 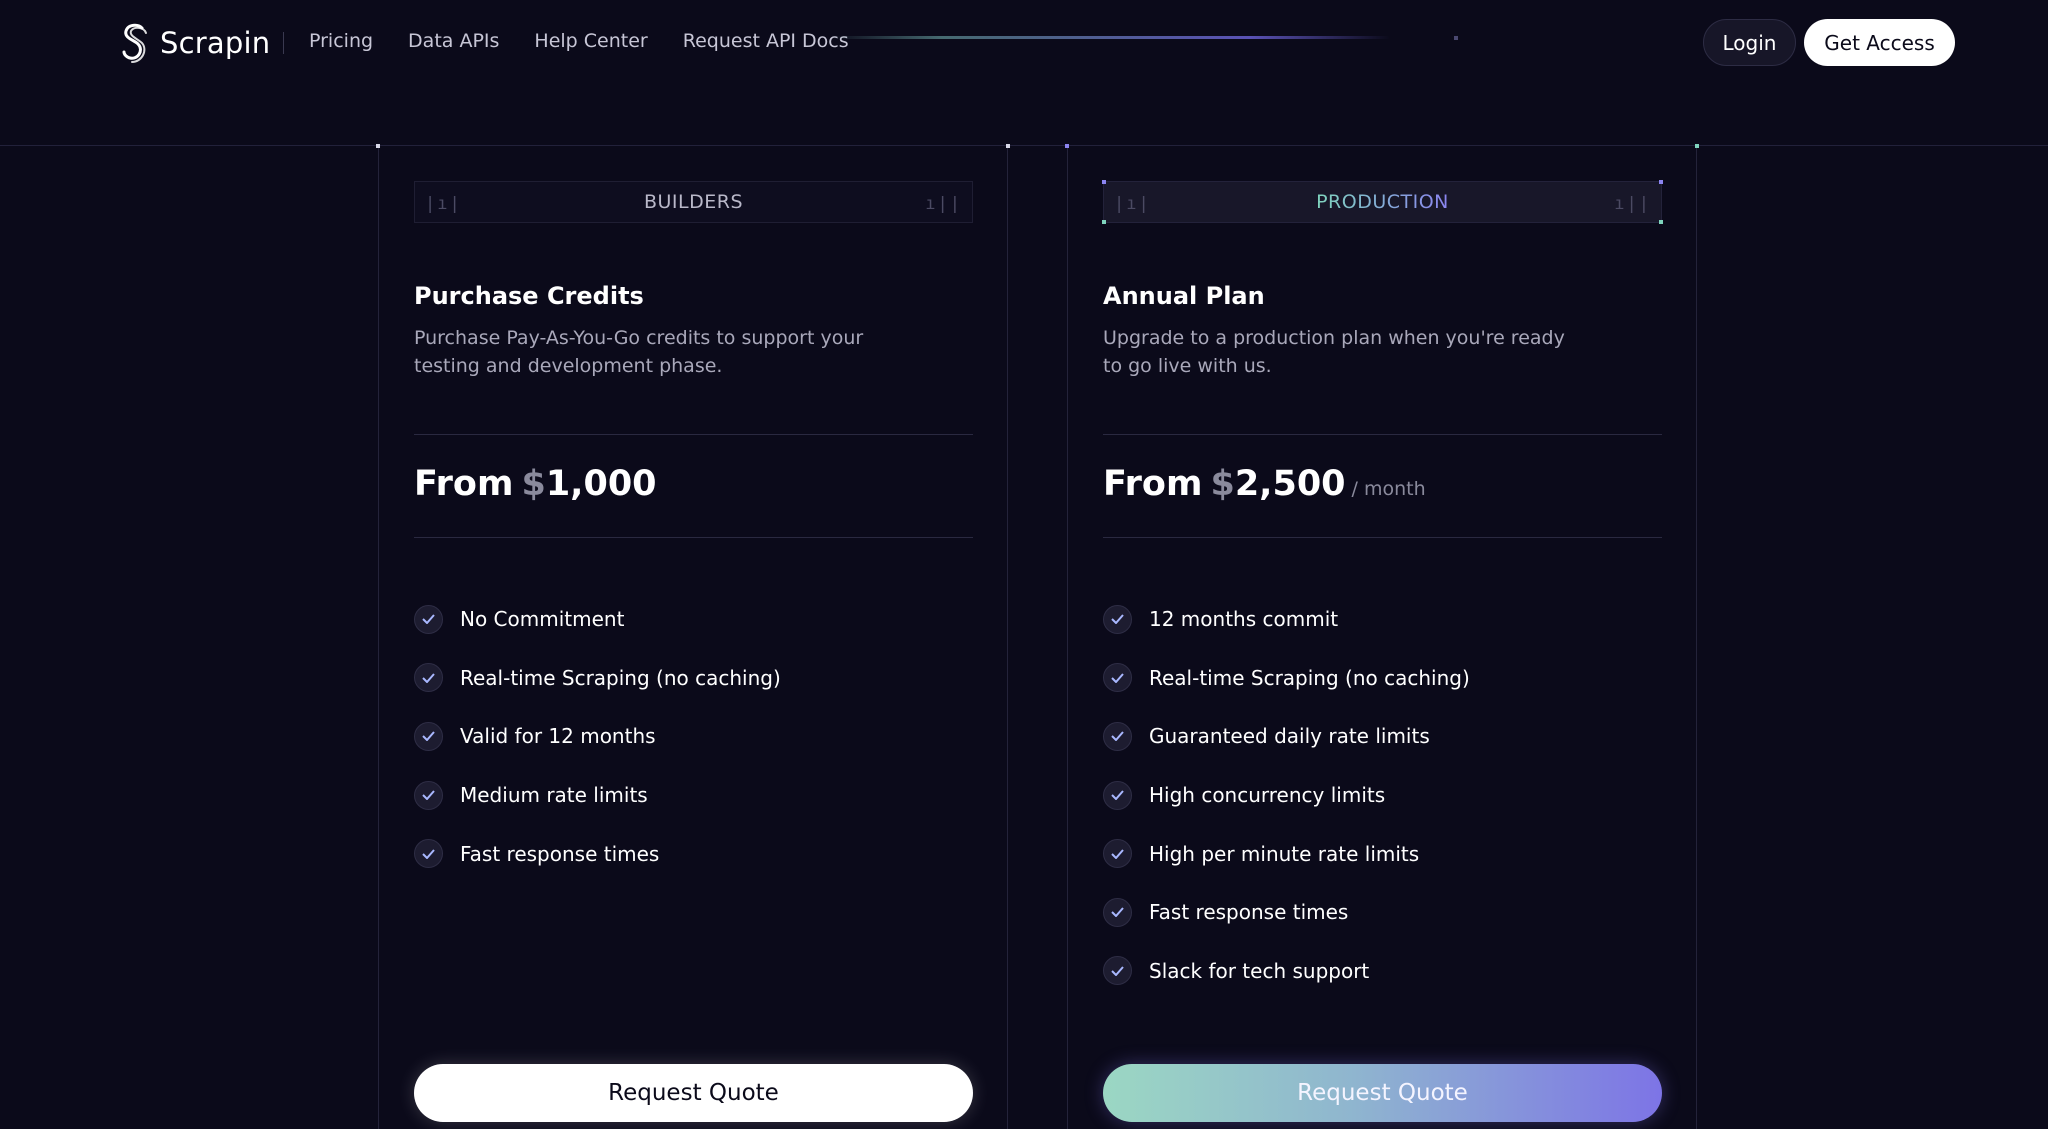 I want to click on feature-text: High concurrency limits, so click(x=1267, y=795).